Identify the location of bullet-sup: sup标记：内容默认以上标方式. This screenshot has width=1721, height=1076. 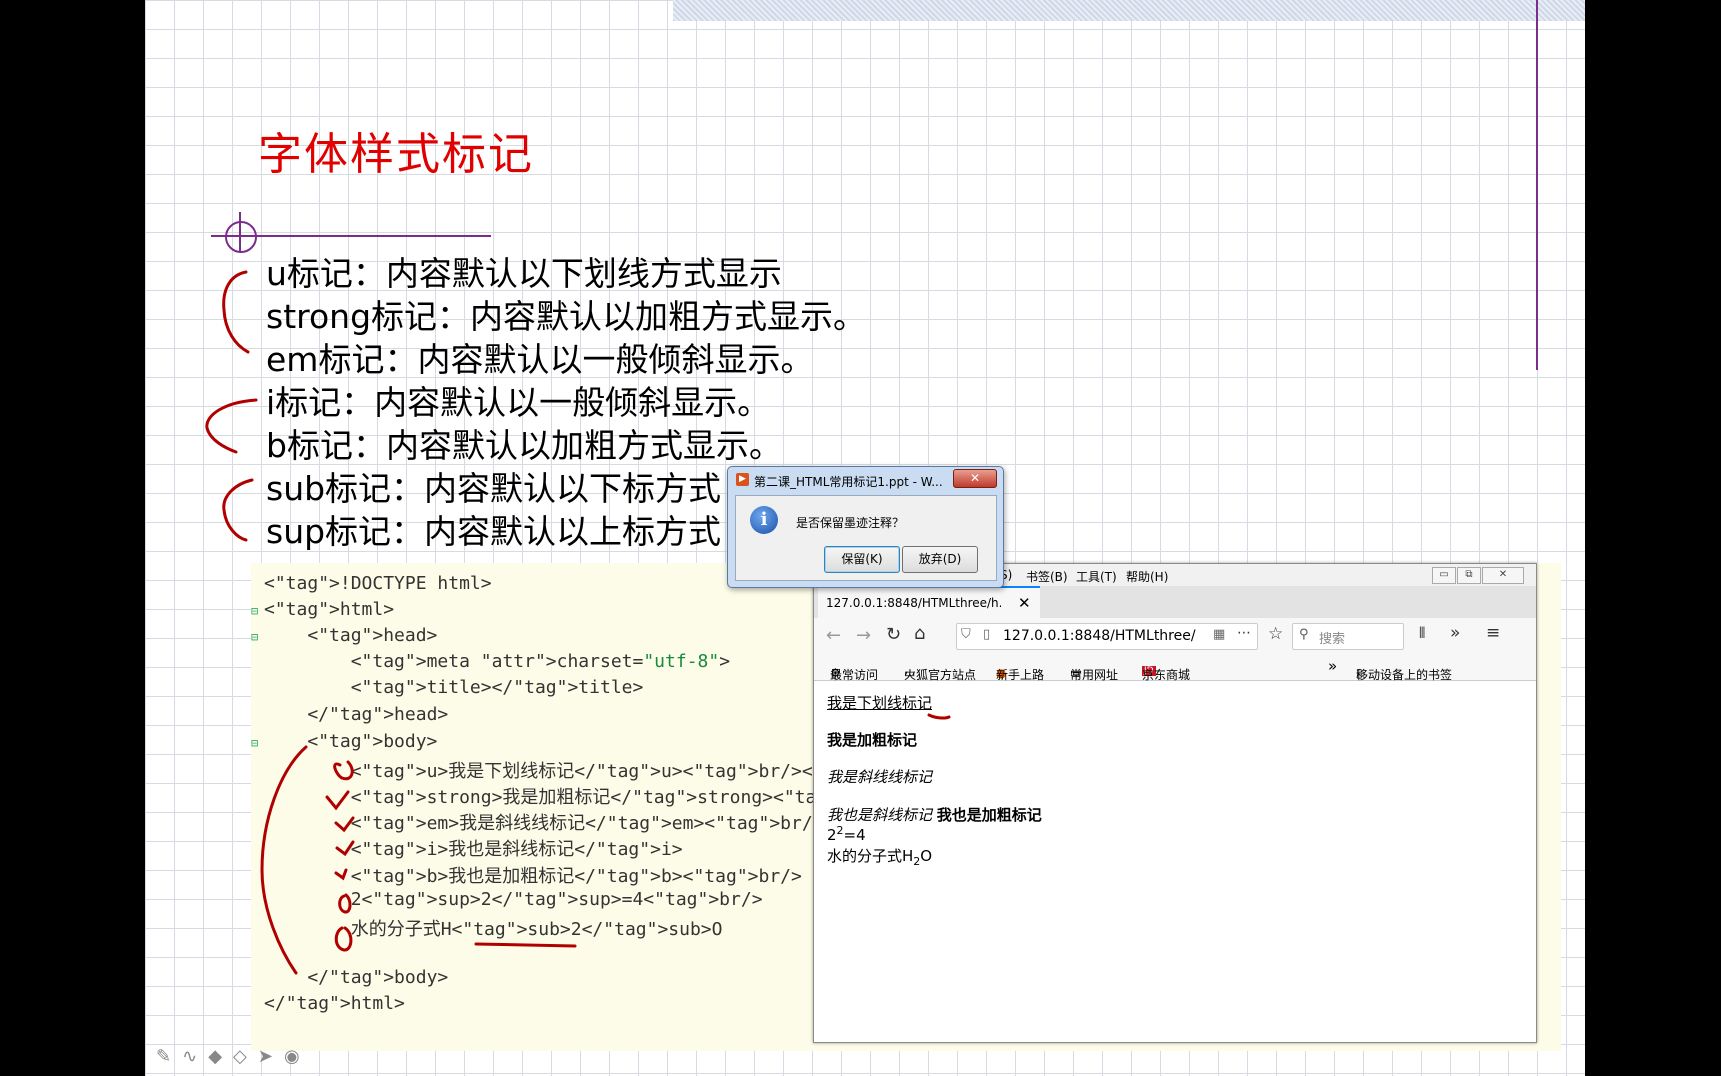
(494, 531).